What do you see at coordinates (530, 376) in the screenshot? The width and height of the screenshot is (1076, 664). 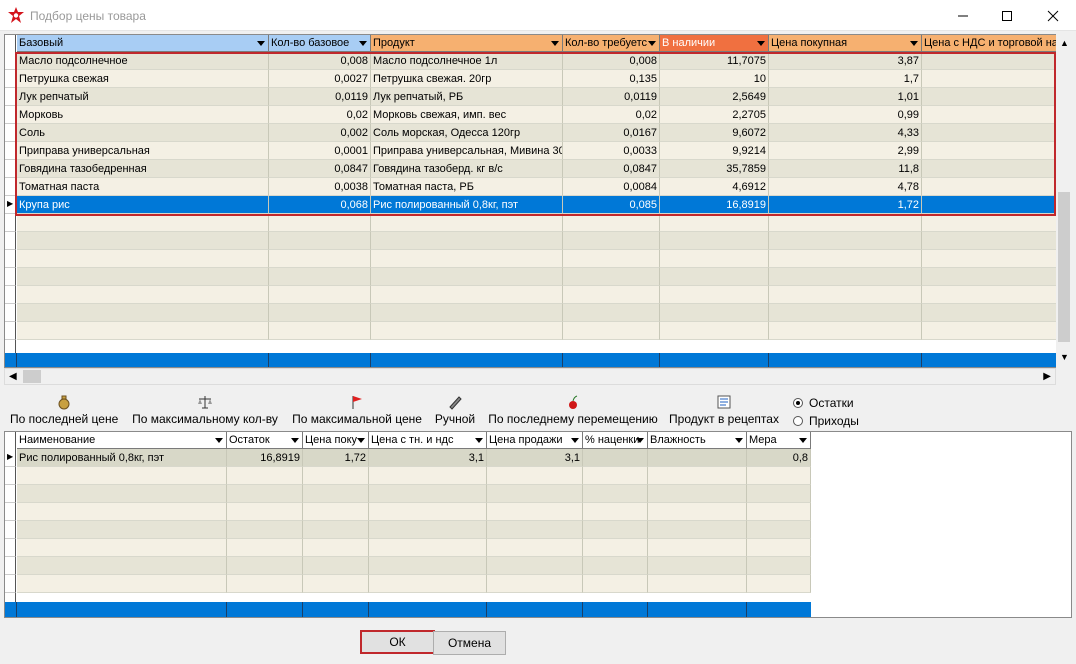 I see `horizontal-scrollbar: ◀ ▶` at bounding box center [530, 376].